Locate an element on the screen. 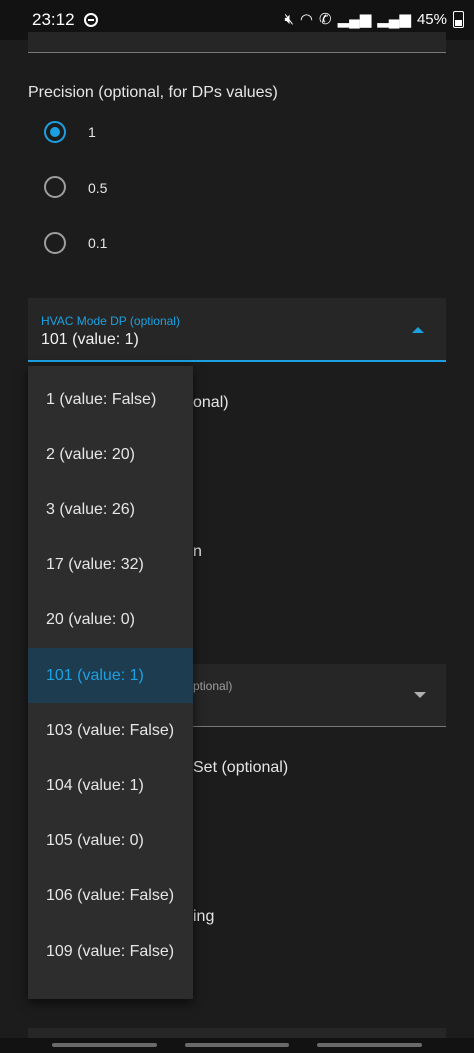 Image resolution: width=474 pixels, height=1053 pixels. hidden-field-label: Set (optional) is located at coordinates (241, 767).